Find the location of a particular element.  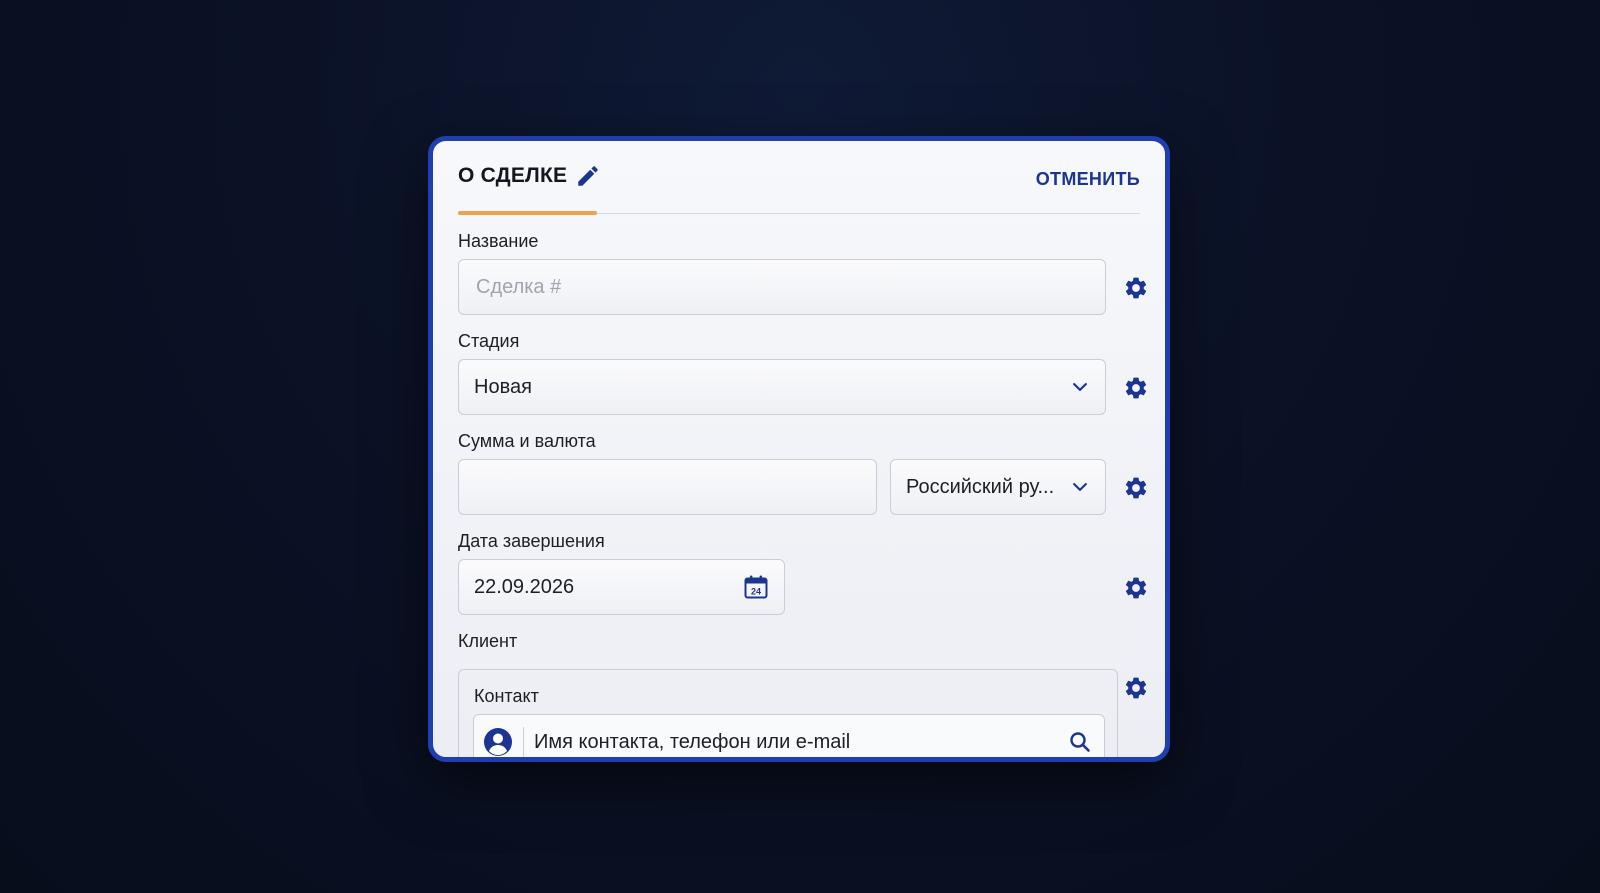

amount-field is located at coordinates (667, 487).